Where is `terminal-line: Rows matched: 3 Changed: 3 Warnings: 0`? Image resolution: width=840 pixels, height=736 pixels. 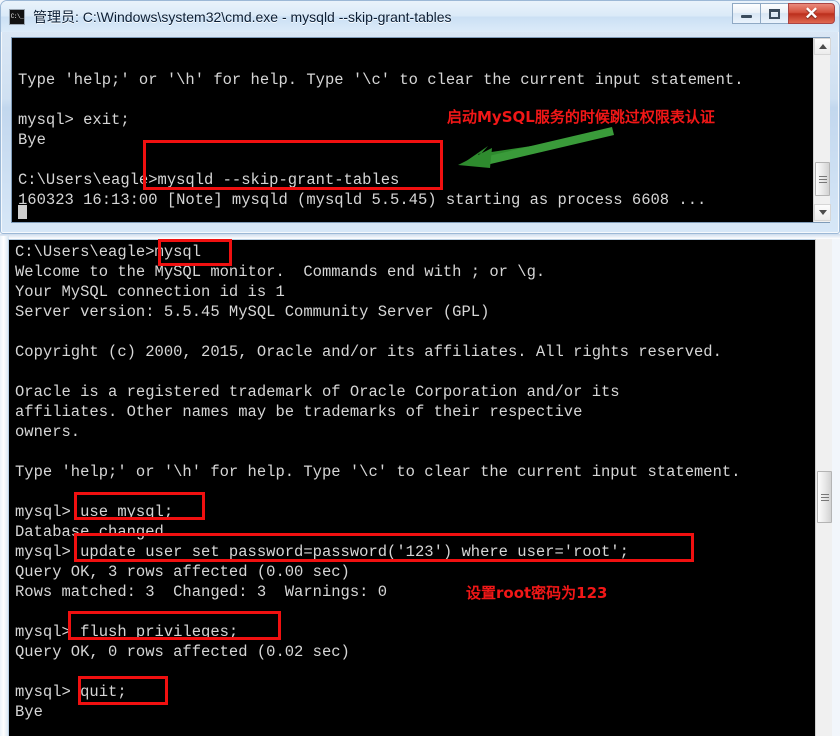
terminal-line: Rows matched: 3 Changed: 3 Warnings: 0 is located at coordinates (201, 592).